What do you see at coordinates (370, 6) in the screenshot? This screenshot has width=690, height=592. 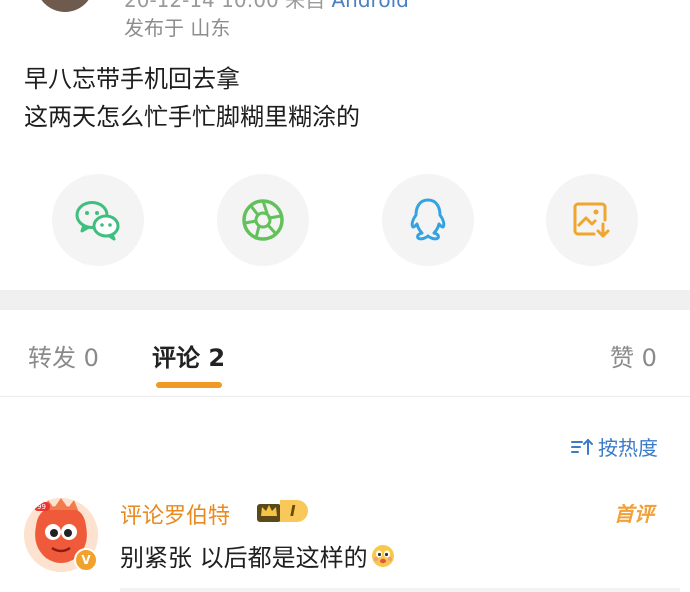 I see `post-source: Android` at bounding box center [370, 6].